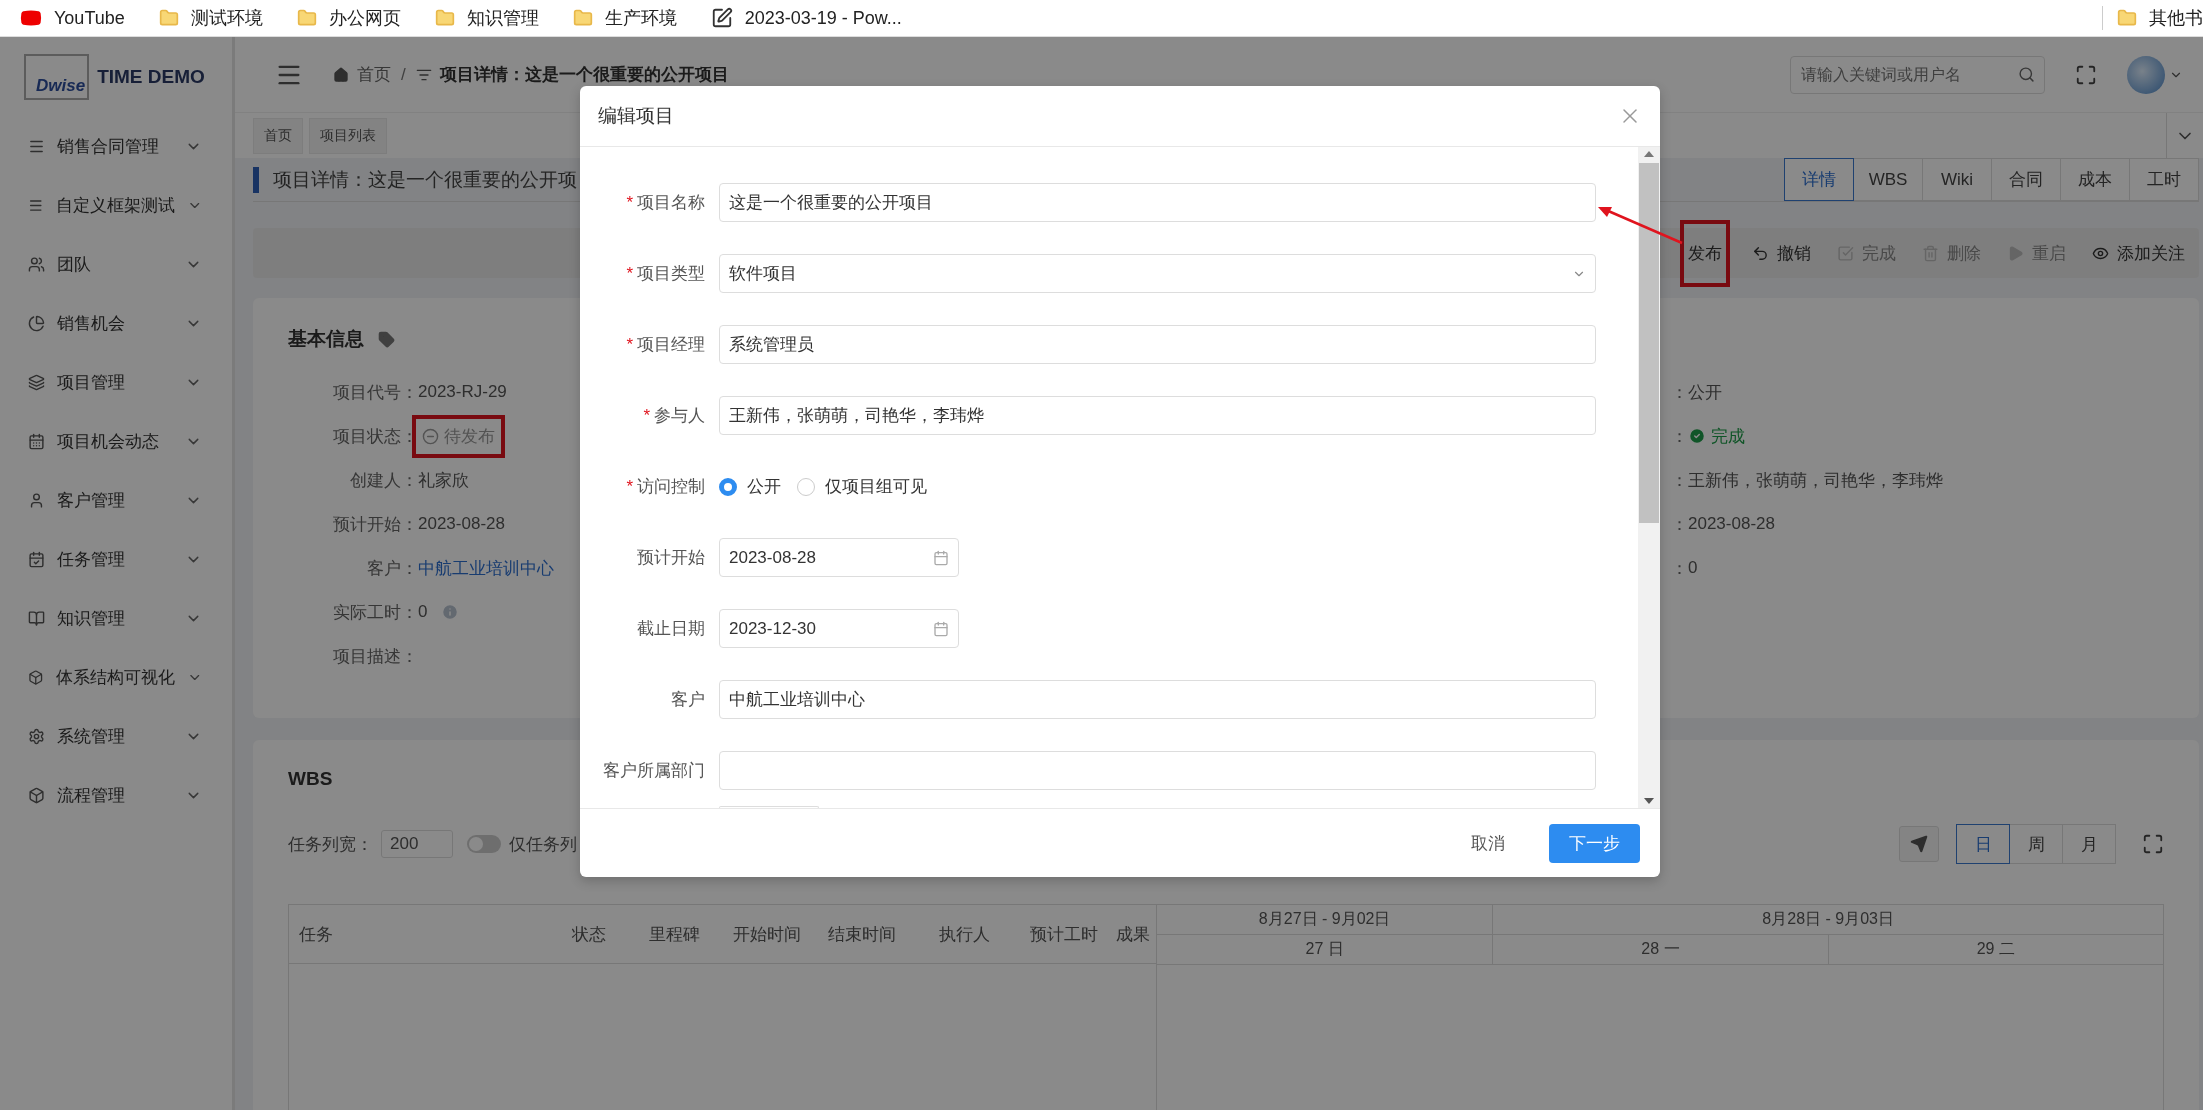 This screenshot has height=1110, width=2203. What do you see at coordinates (670, 558) in the screenshot?
I see `form-label: 预计开始` at bounding box center [670, 558].